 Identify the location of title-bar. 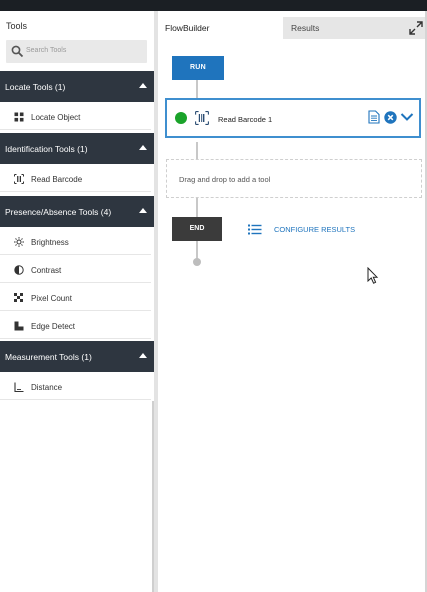
(213, 5).